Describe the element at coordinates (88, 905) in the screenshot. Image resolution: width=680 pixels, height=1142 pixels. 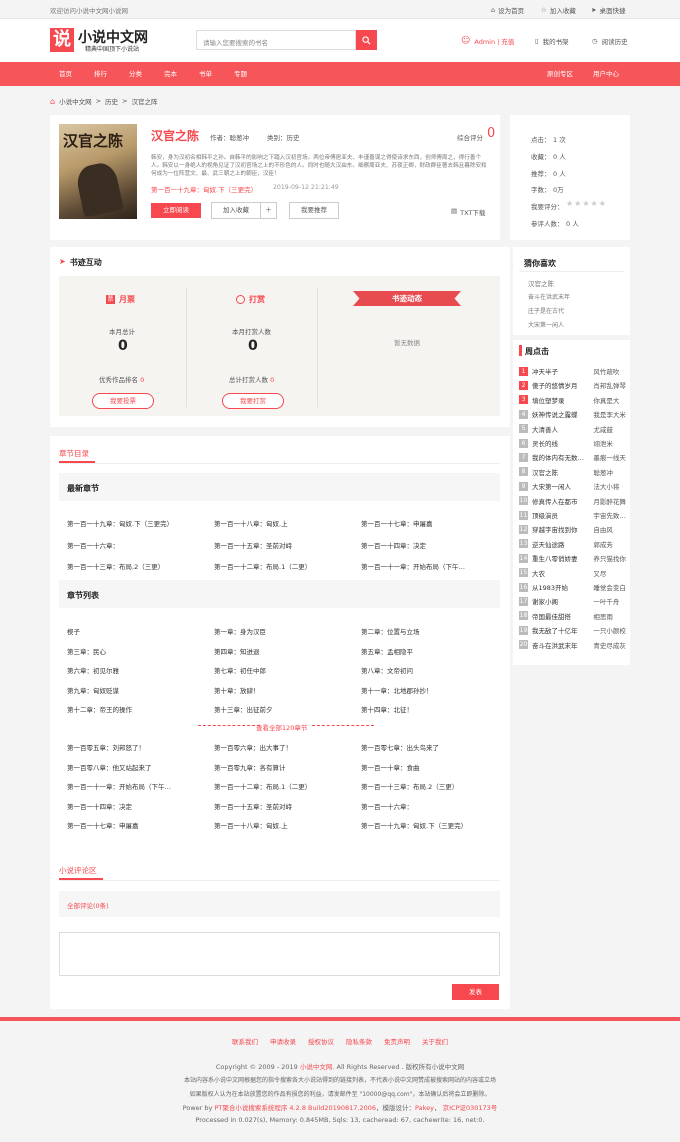
I see `all-comments-link: 全部评论(0条)` at that location.